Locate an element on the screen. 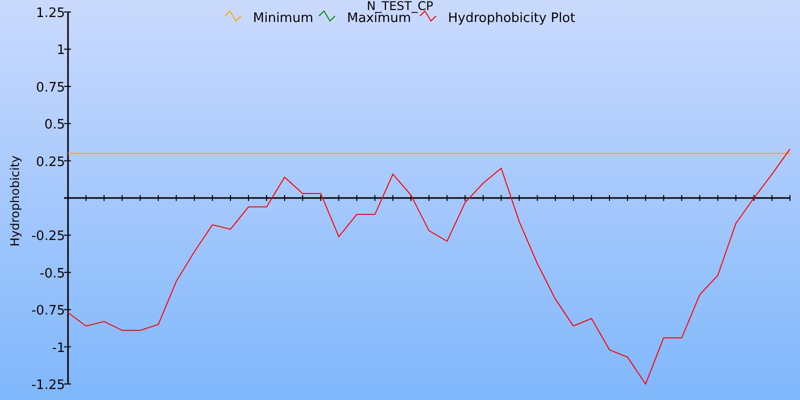 This screenshot has height=400, width=800. y-axis-label: Hydrophobicity is located at coordinates (15, 201).